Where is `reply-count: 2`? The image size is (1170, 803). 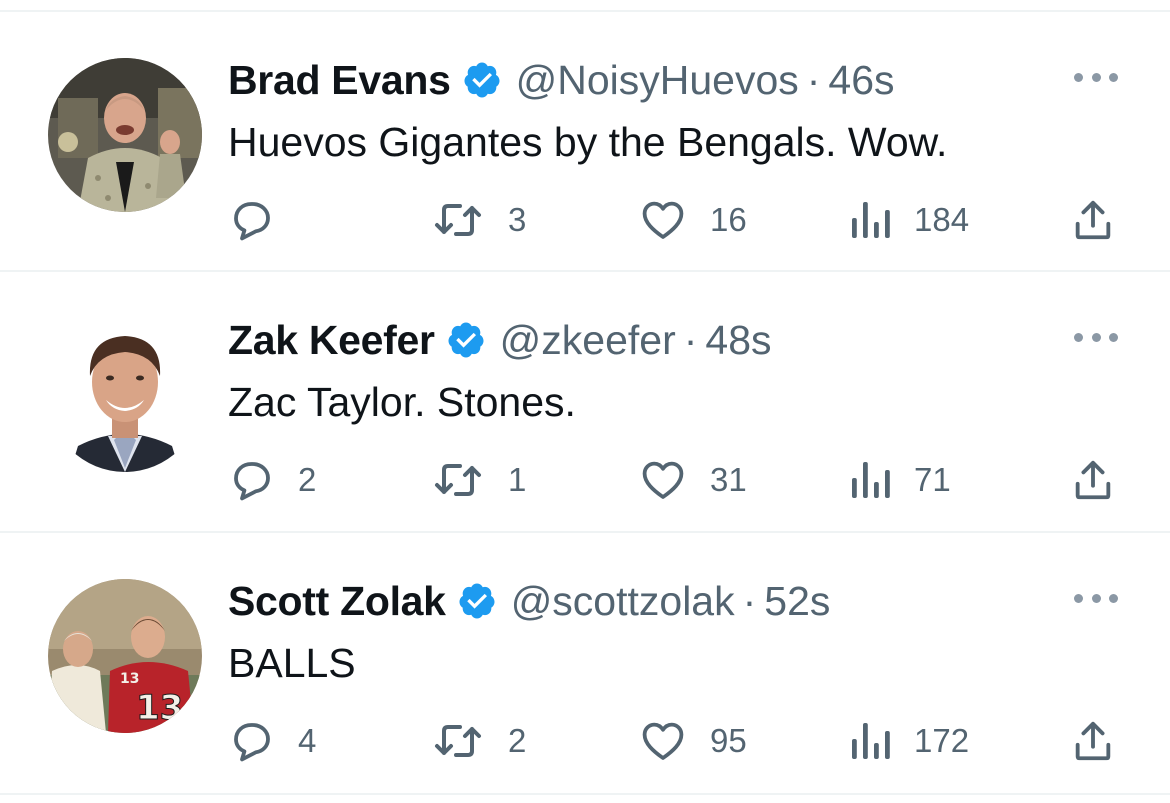
reply-count: 2 is located at coordinates (307, 479).